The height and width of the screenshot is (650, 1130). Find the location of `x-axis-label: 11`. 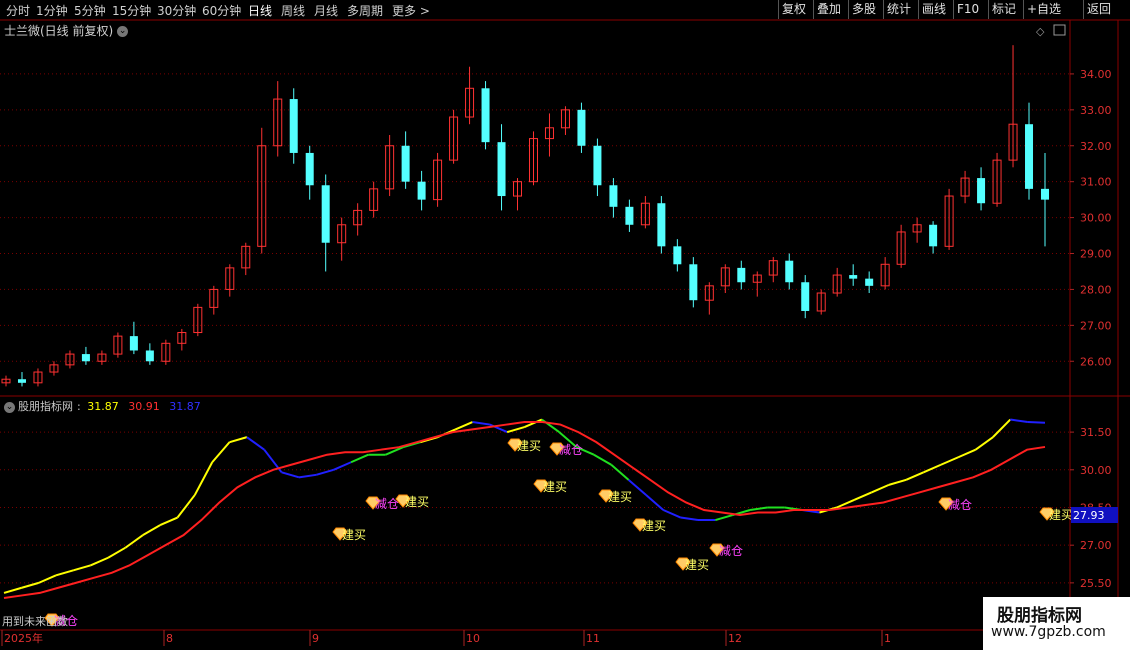

x-axis-label: 11 is located at coordinates (593, 638).